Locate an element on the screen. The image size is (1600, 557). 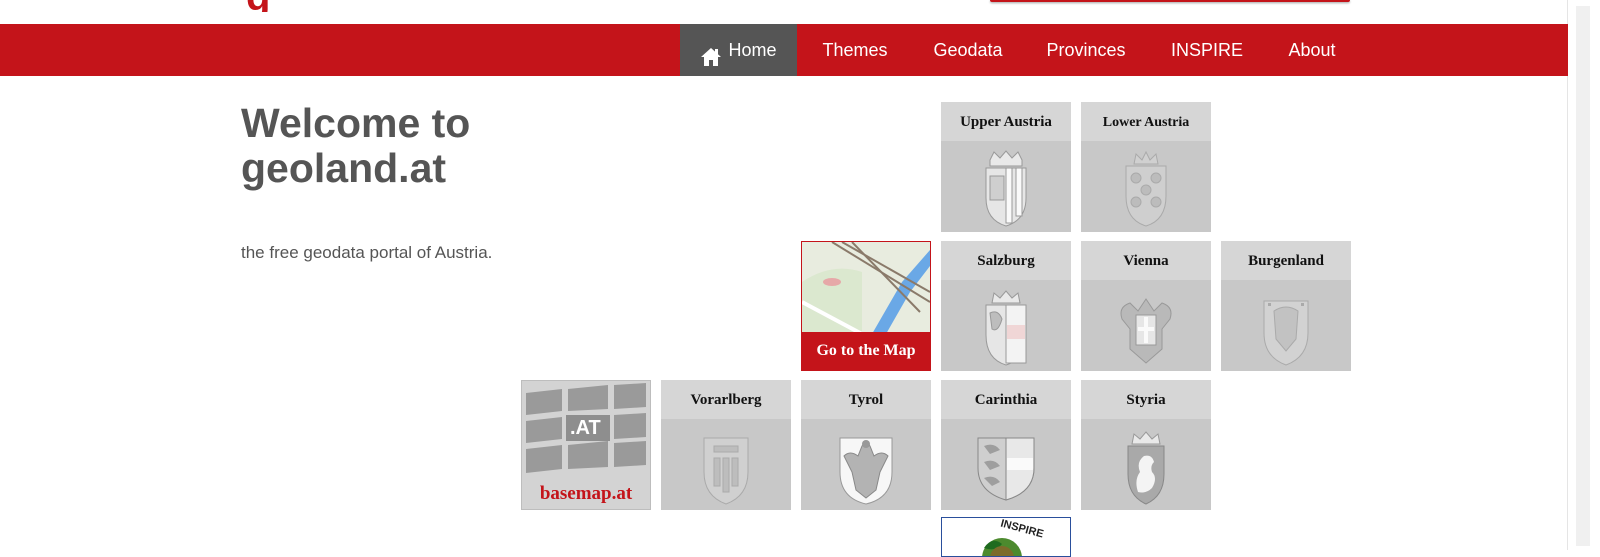
tile-title: Vorarlberg is located at coordinates (726, 399).